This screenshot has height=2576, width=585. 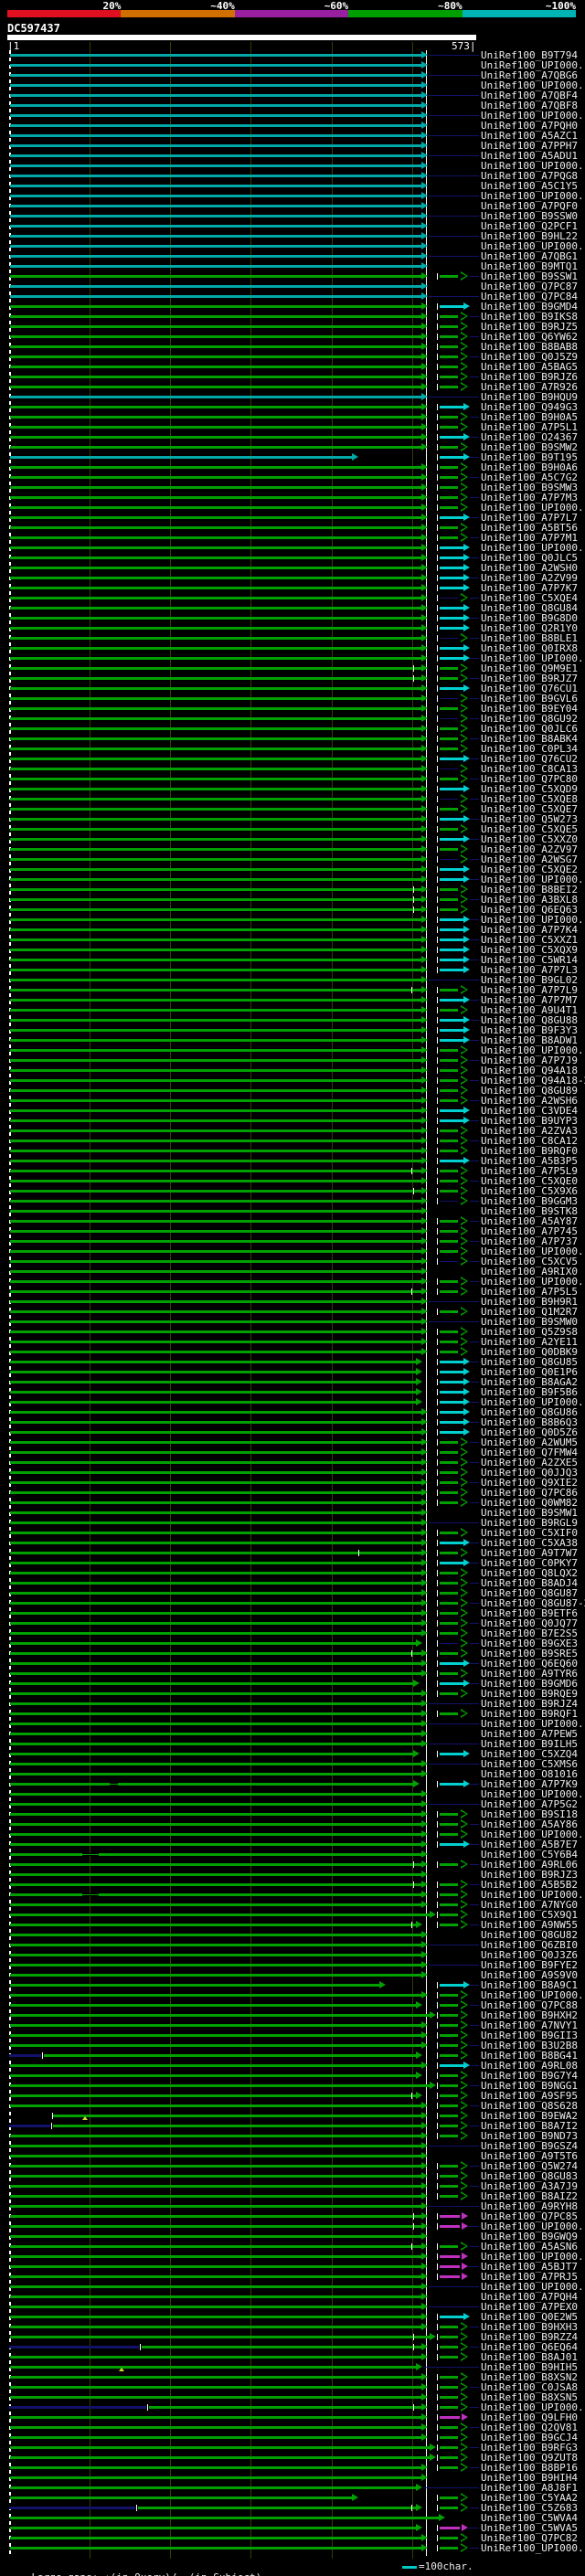 What do you see at coordinates (34, 28) in the screenshot?
I see `page-title: DC597437` at bounding box center [34, 28].